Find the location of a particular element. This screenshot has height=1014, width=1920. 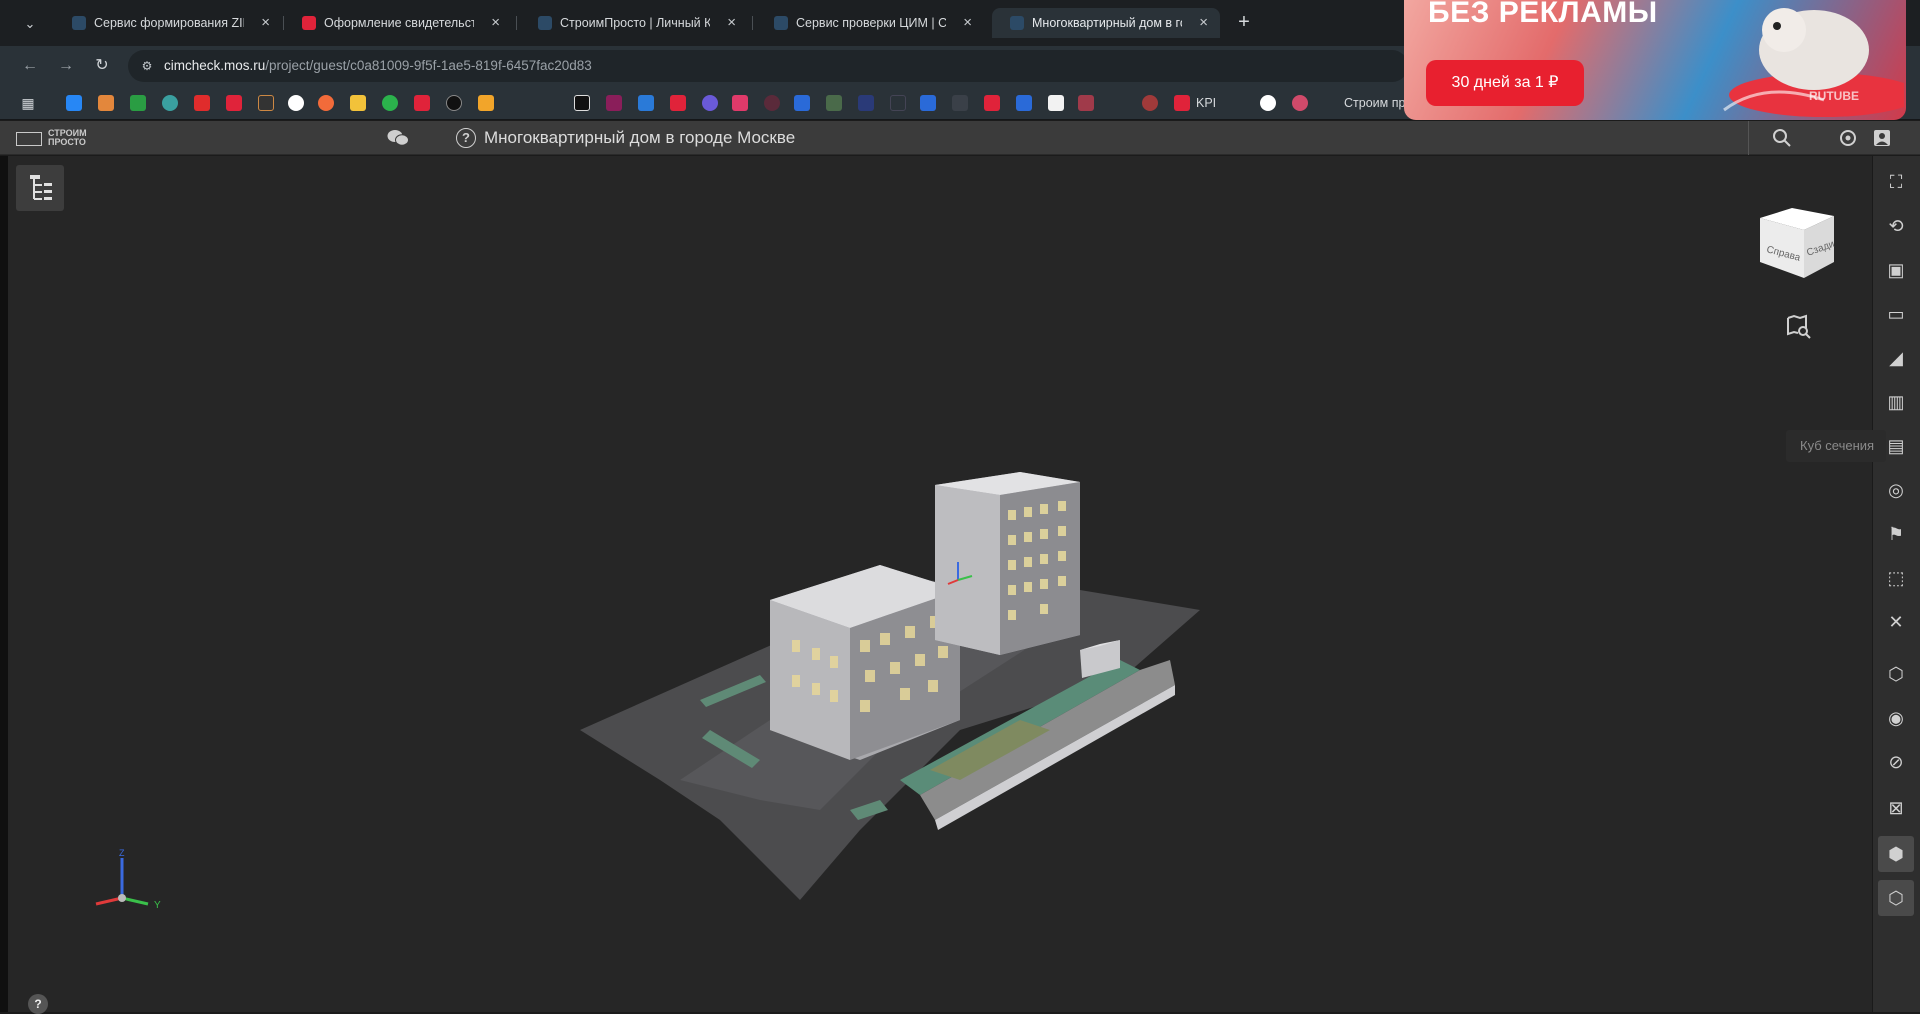

model-tree-button is located at coordinates (40, 188).